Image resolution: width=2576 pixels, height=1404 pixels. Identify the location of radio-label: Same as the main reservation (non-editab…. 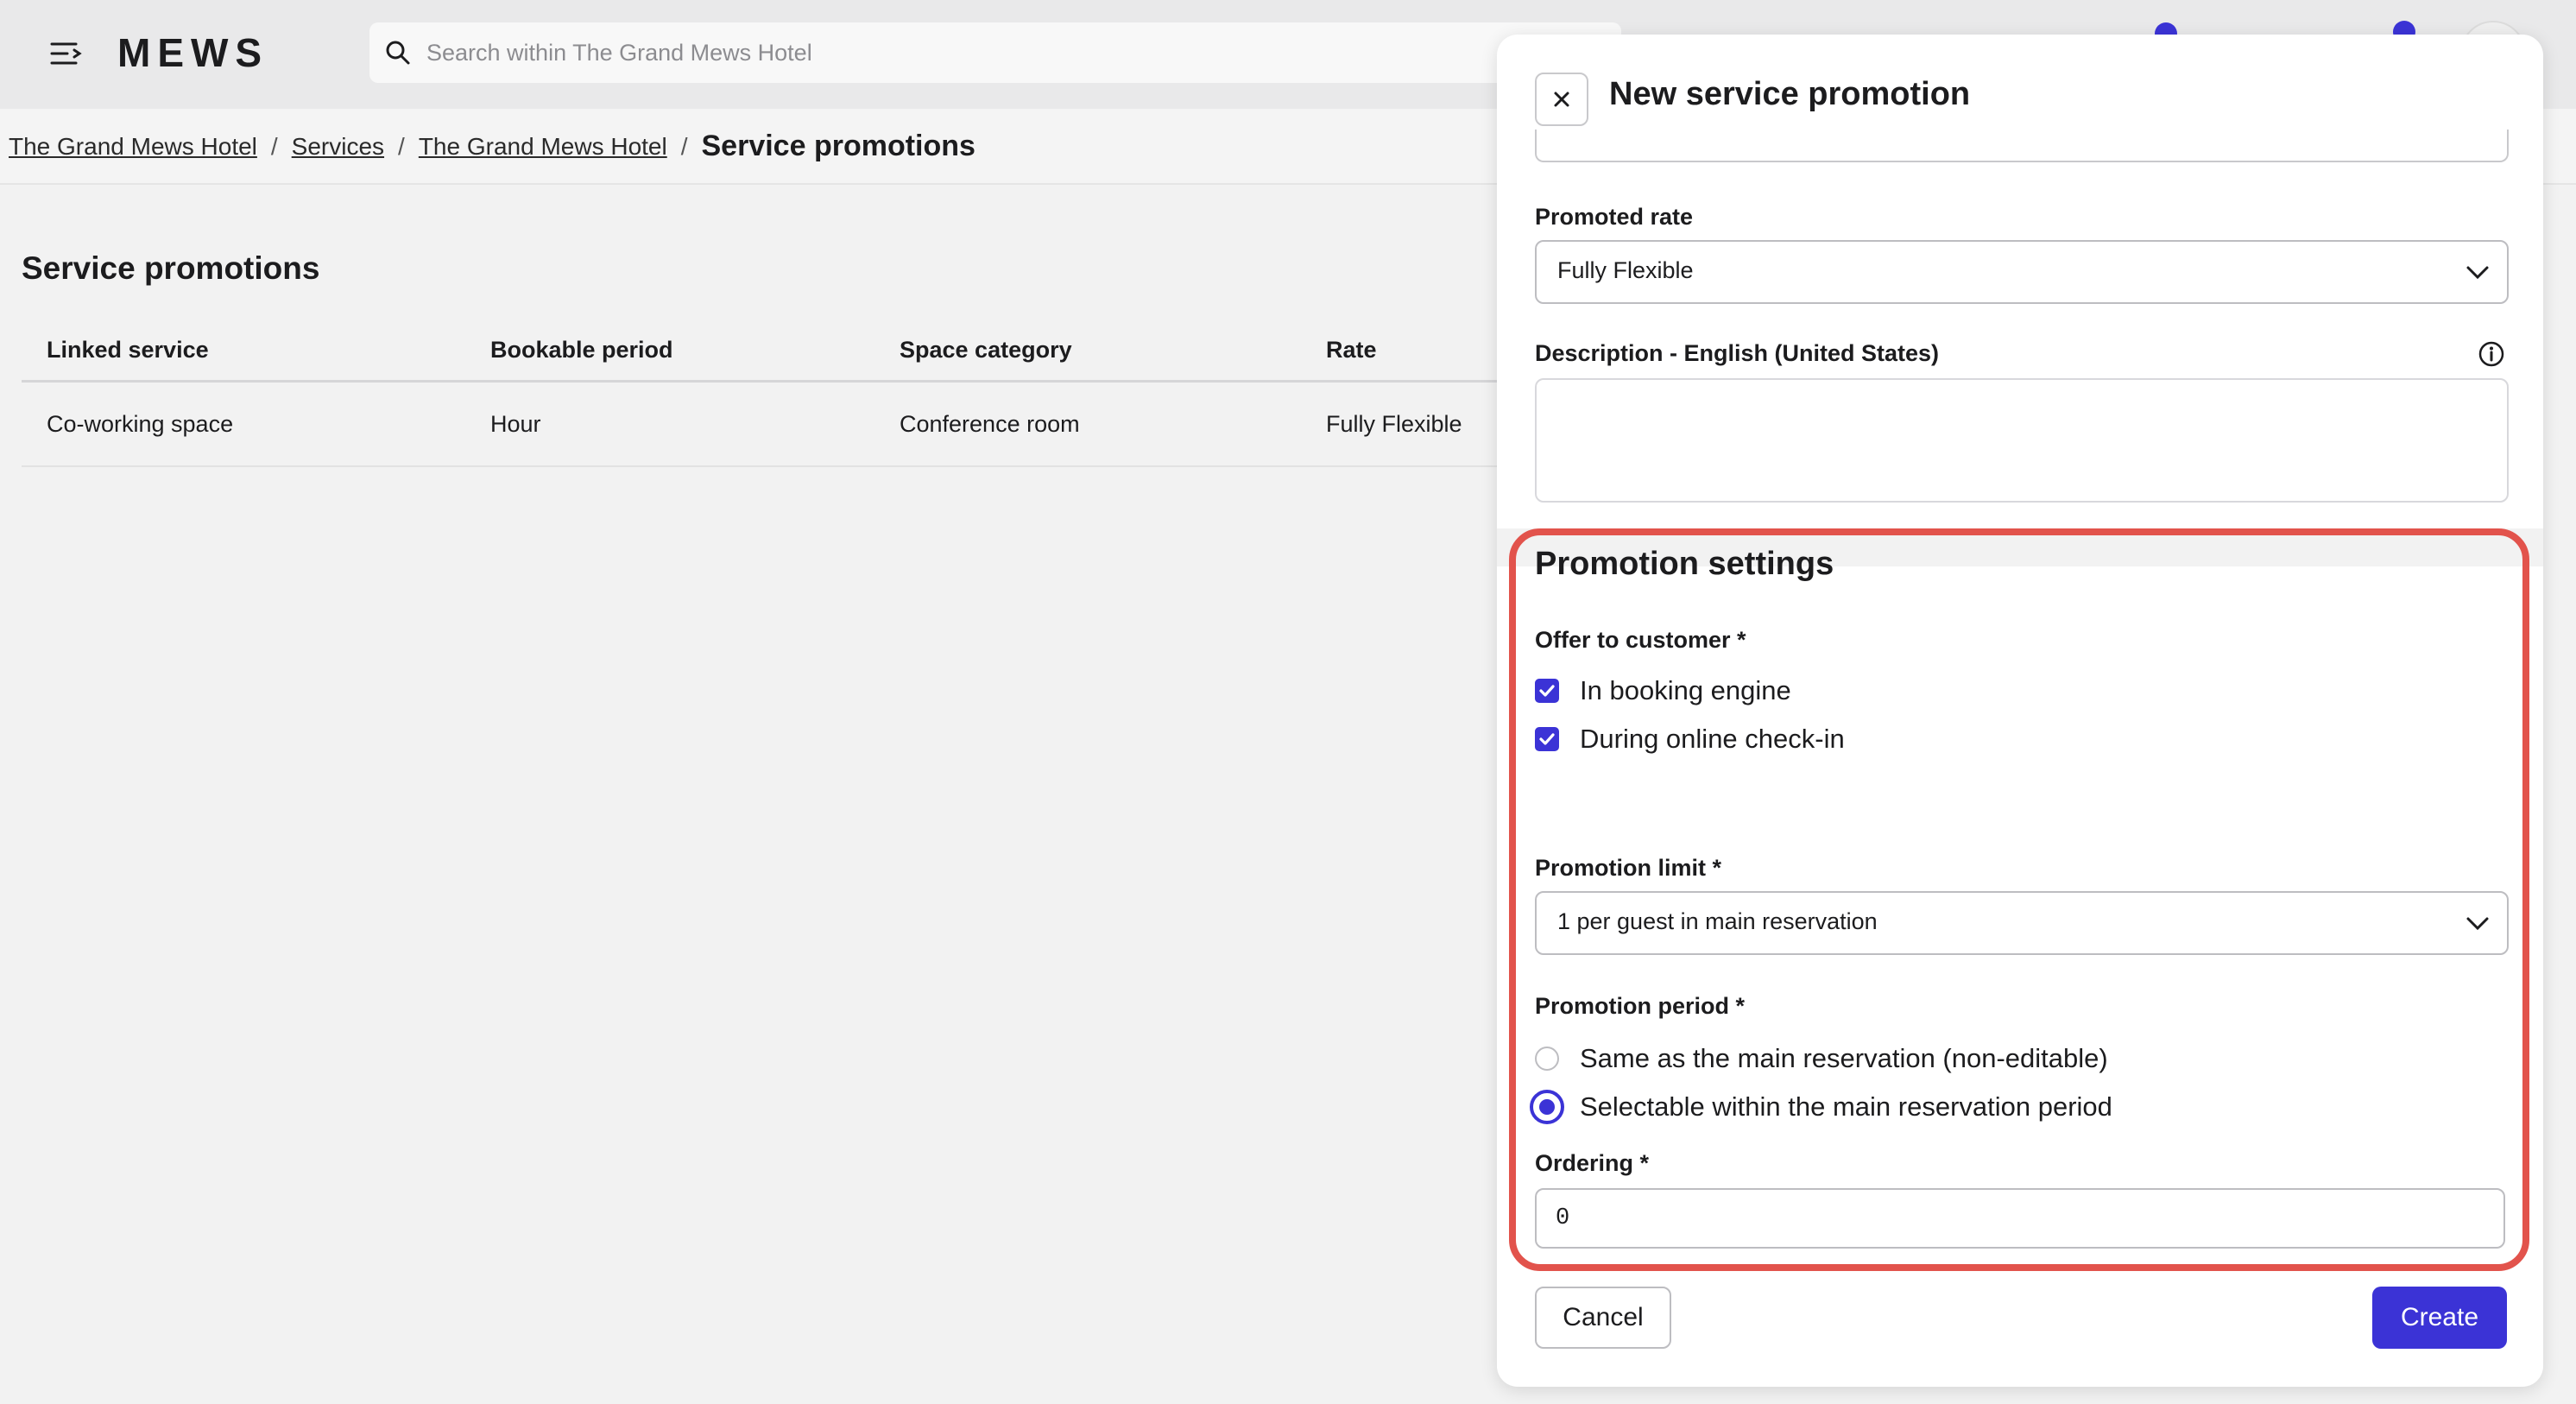
(1844, 1058).